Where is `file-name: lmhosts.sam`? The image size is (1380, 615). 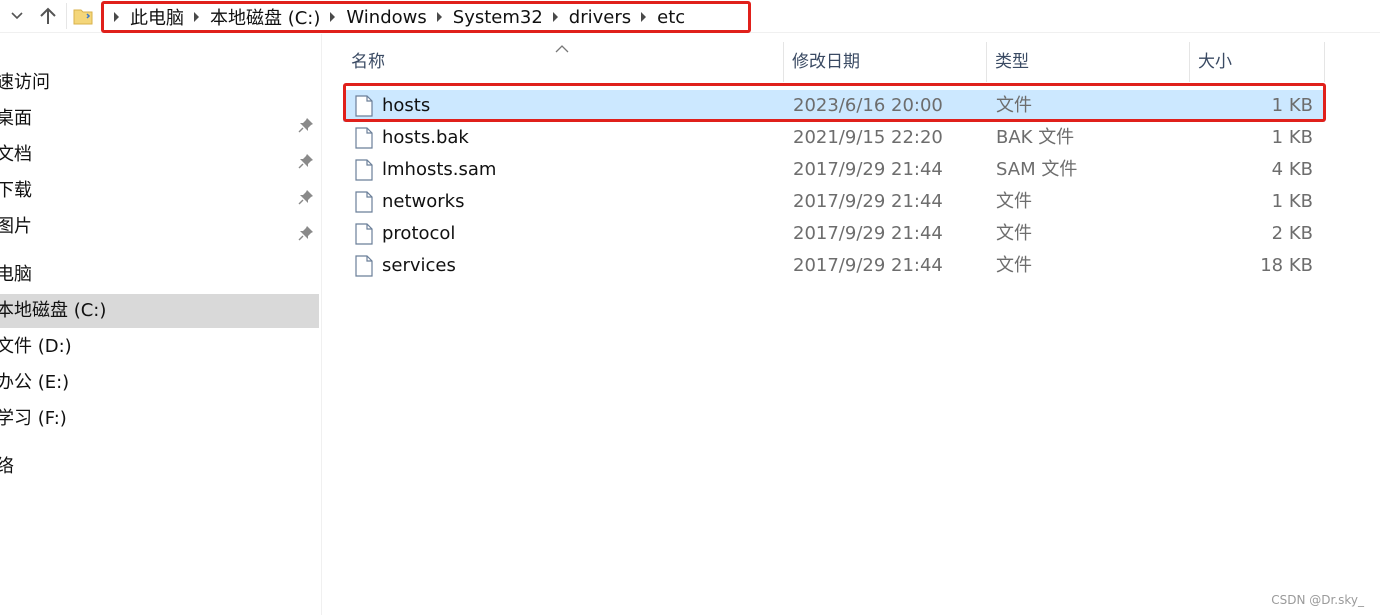
file-name: lmhosts.sam is located at coordinates (439, 169).